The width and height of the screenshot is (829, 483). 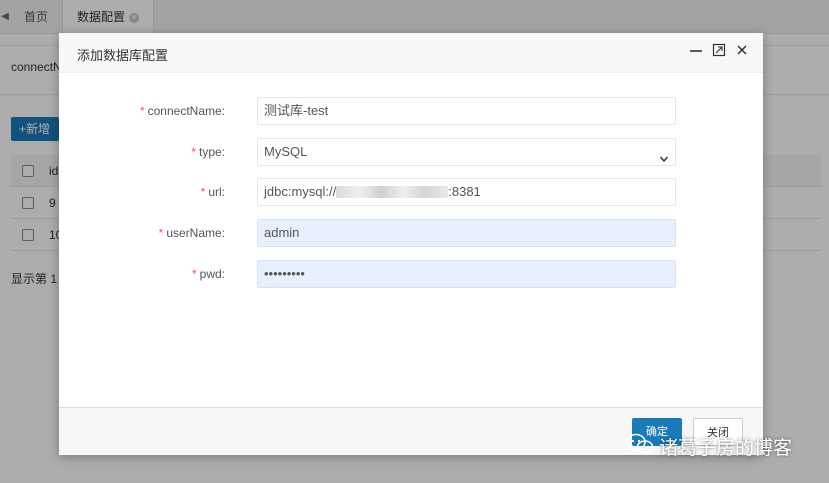 I want to click on close-icon, so click(x=742, y=52).